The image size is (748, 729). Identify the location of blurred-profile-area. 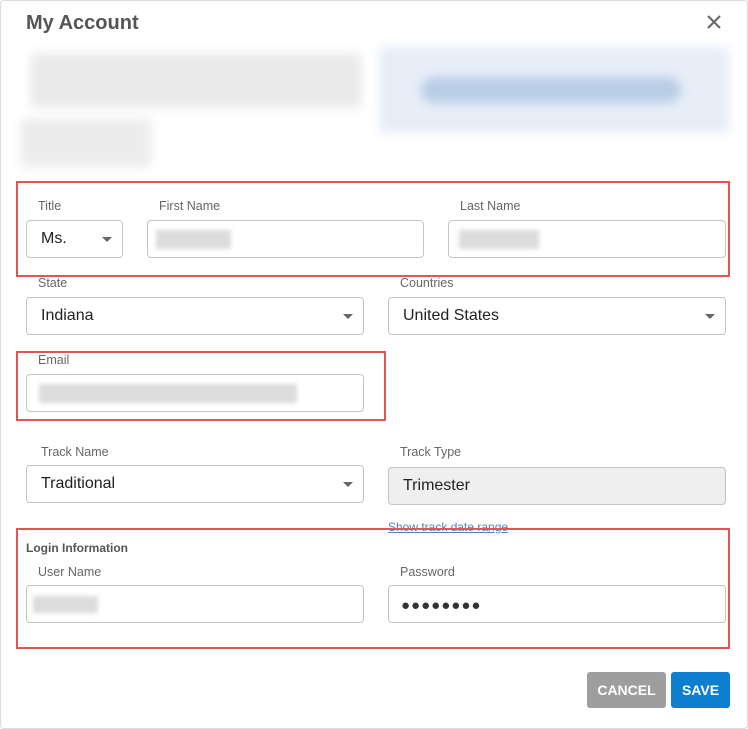
(196, 80).